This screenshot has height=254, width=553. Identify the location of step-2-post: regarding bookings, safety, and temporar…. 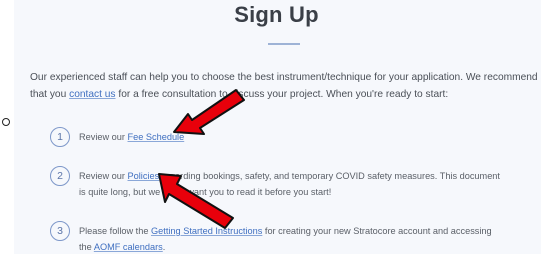
(329, 176).